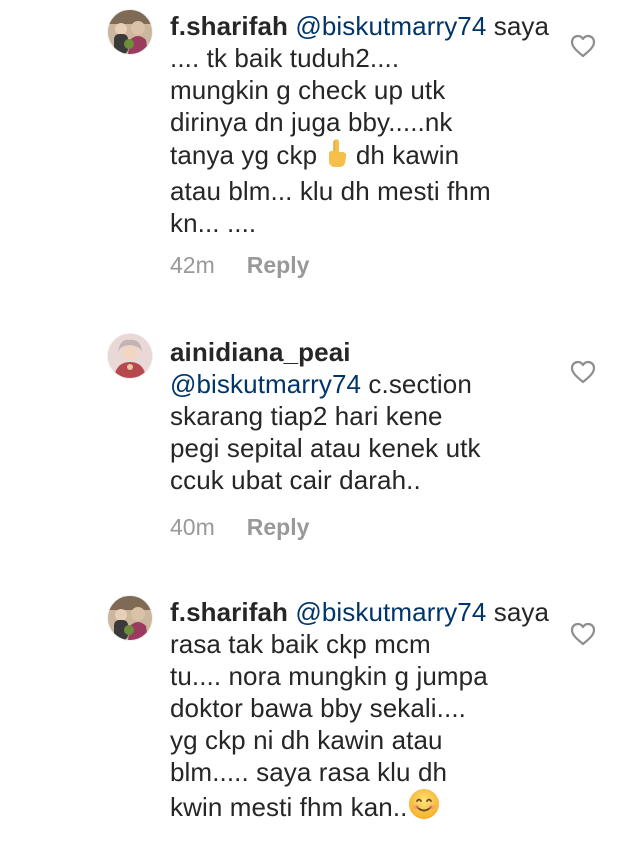  I want to click on pointing-finger-icon, so click(337, 156).